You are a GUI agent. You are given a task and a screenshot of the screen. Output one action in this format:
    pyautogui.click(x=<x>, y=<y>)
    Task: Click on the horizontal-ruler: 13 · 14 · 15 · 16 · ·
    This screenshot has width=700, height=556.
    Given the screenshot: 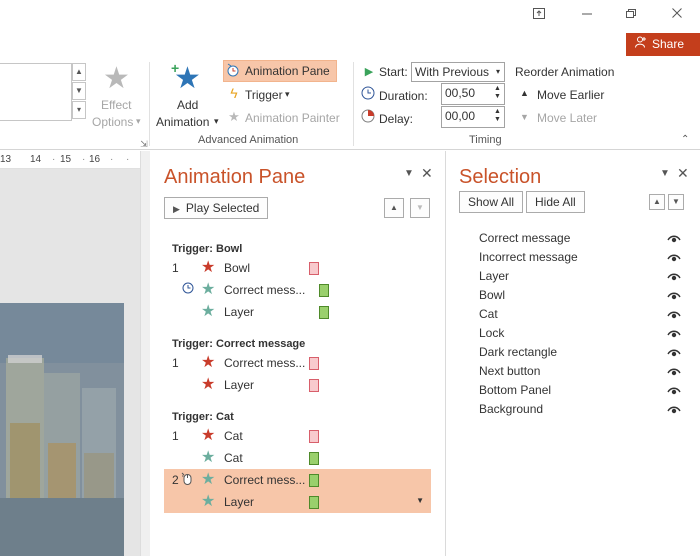 What is the action you would take?
    pyautogui.click(x=70, y=160)
    